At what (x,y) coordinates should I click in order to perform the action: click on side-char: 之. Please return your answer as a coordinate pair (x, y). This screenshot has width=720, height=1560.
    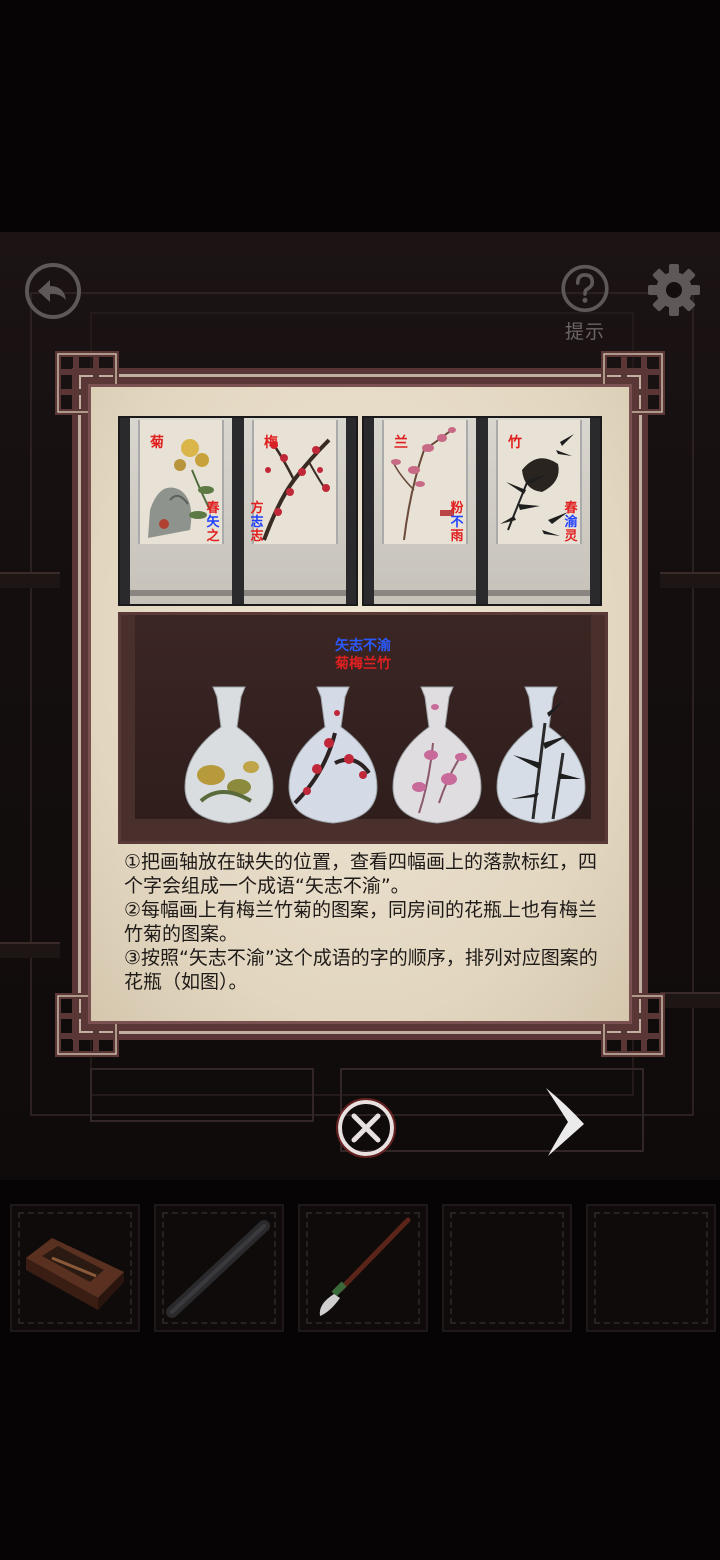
    Looking at the image, I should click on (213, 536).